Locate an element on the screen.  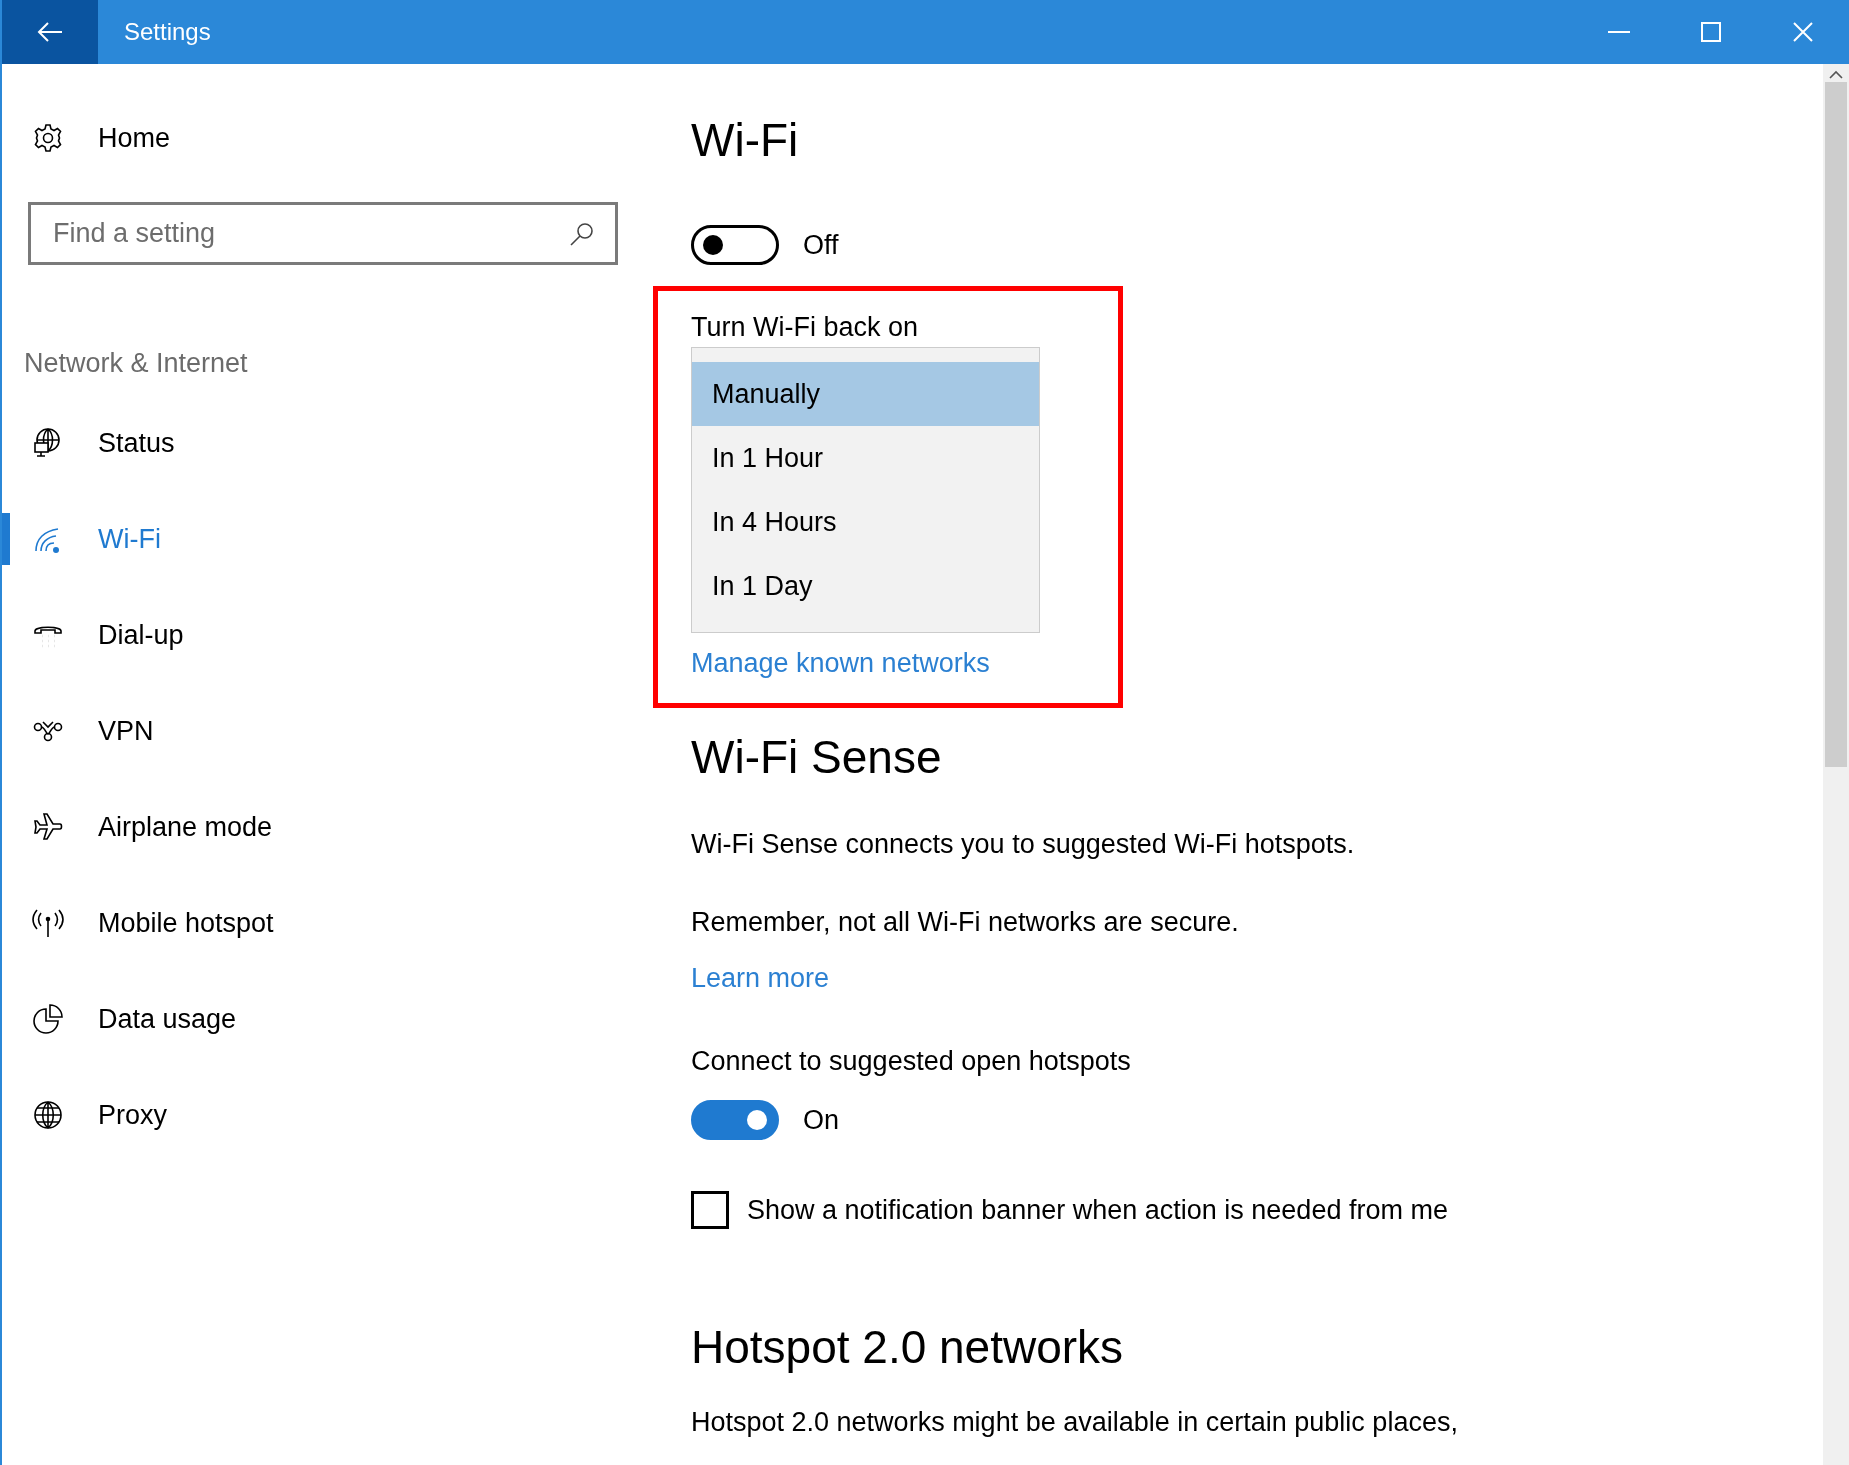
dropdown-option: In 4 Hours is located at coordinates (865, 522).